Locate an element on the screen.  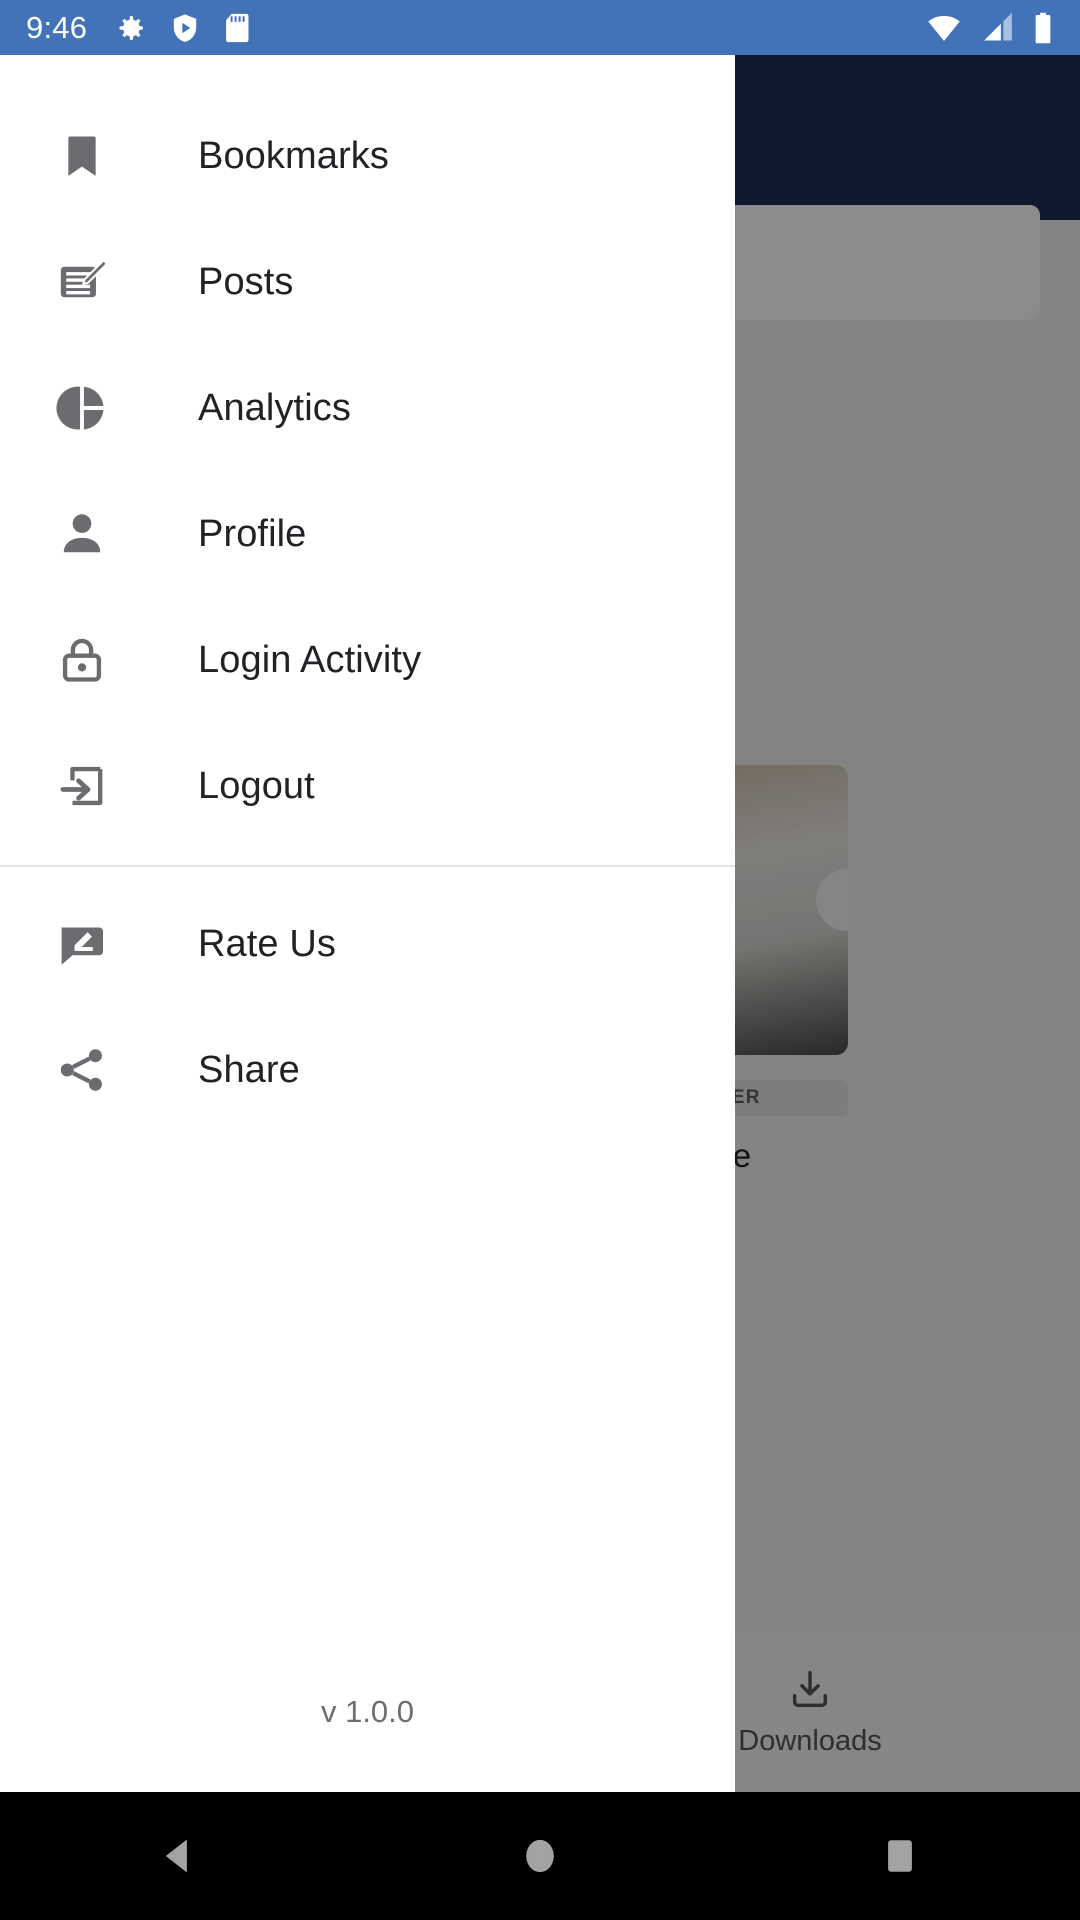
nav-back-button is located at coordinates (180, 1856).